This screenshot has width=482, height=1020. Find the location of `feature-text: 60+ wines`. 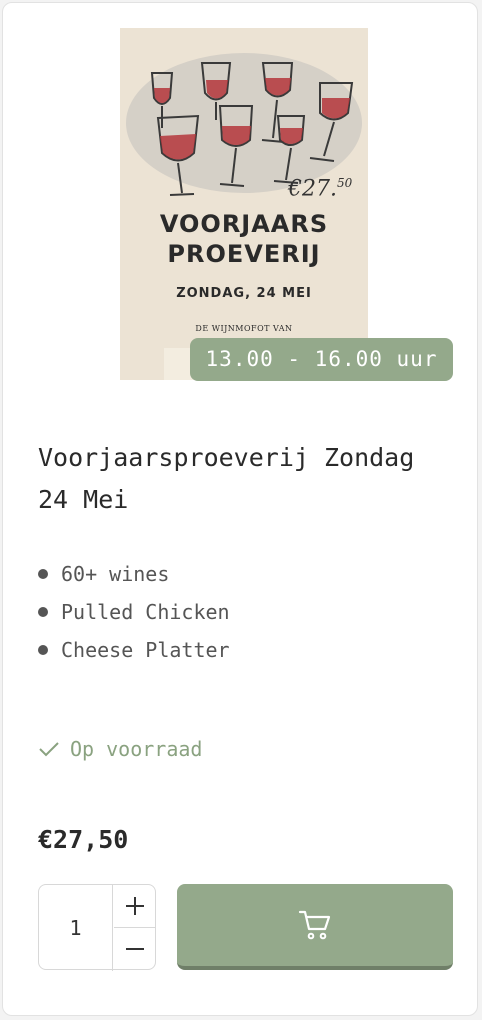

feature-text: 60+ wines is located at coordinates (115, 574).